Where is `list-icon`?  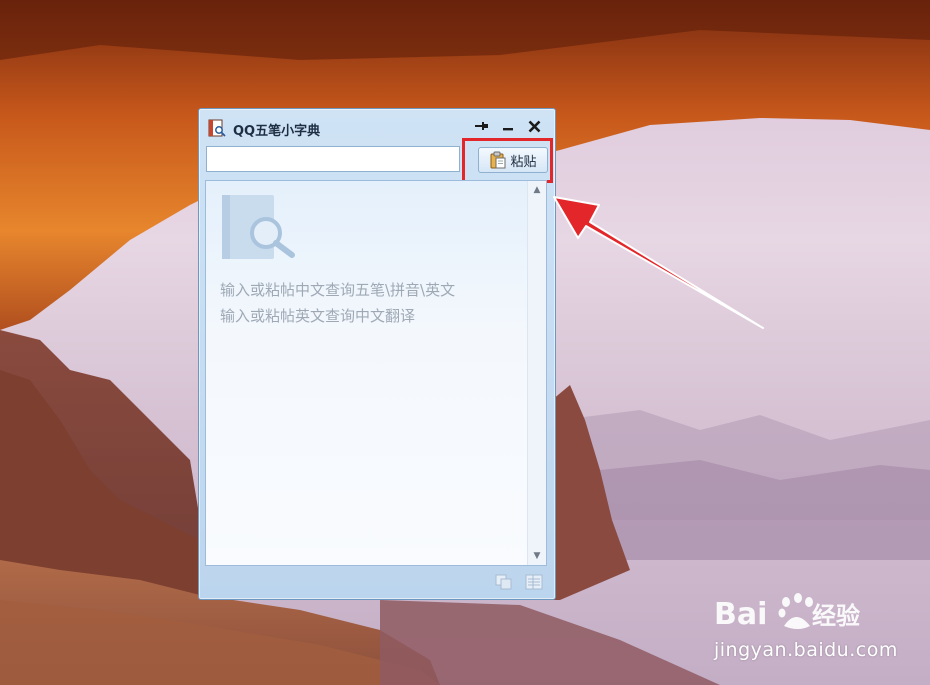 list-icon is located at coordinates (534, 582).